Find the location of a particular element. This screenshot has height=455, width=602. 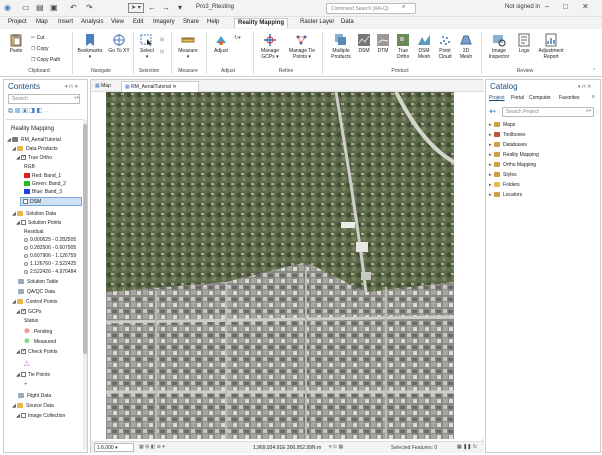

tab-insert: Insert is located at coordinates (65, 23).